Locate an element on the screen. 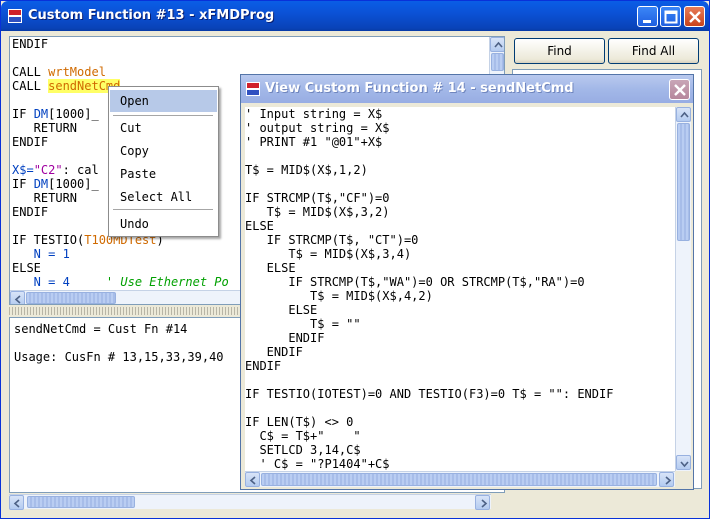 The height and width of the screenshot is (519, 710). dialog-horizontal-scrollbar is located at coordinates (460, 479).